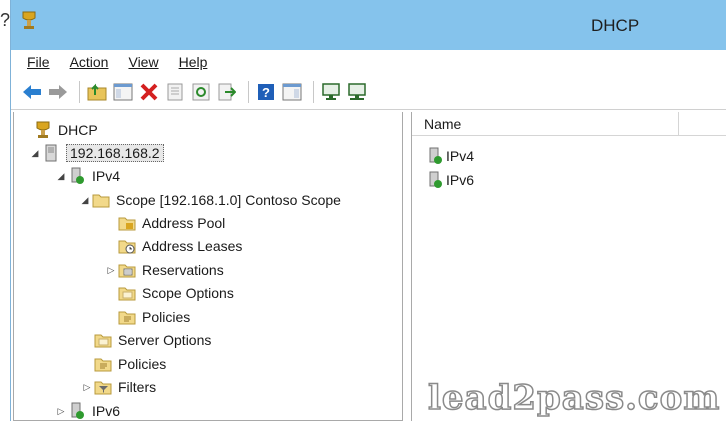 This screenshot has width=726, height=421. What do you see at coordinates (184, 223) in the screenshot?
I see `tree-item-label: Address Pool` at bounding box center [184, 223].